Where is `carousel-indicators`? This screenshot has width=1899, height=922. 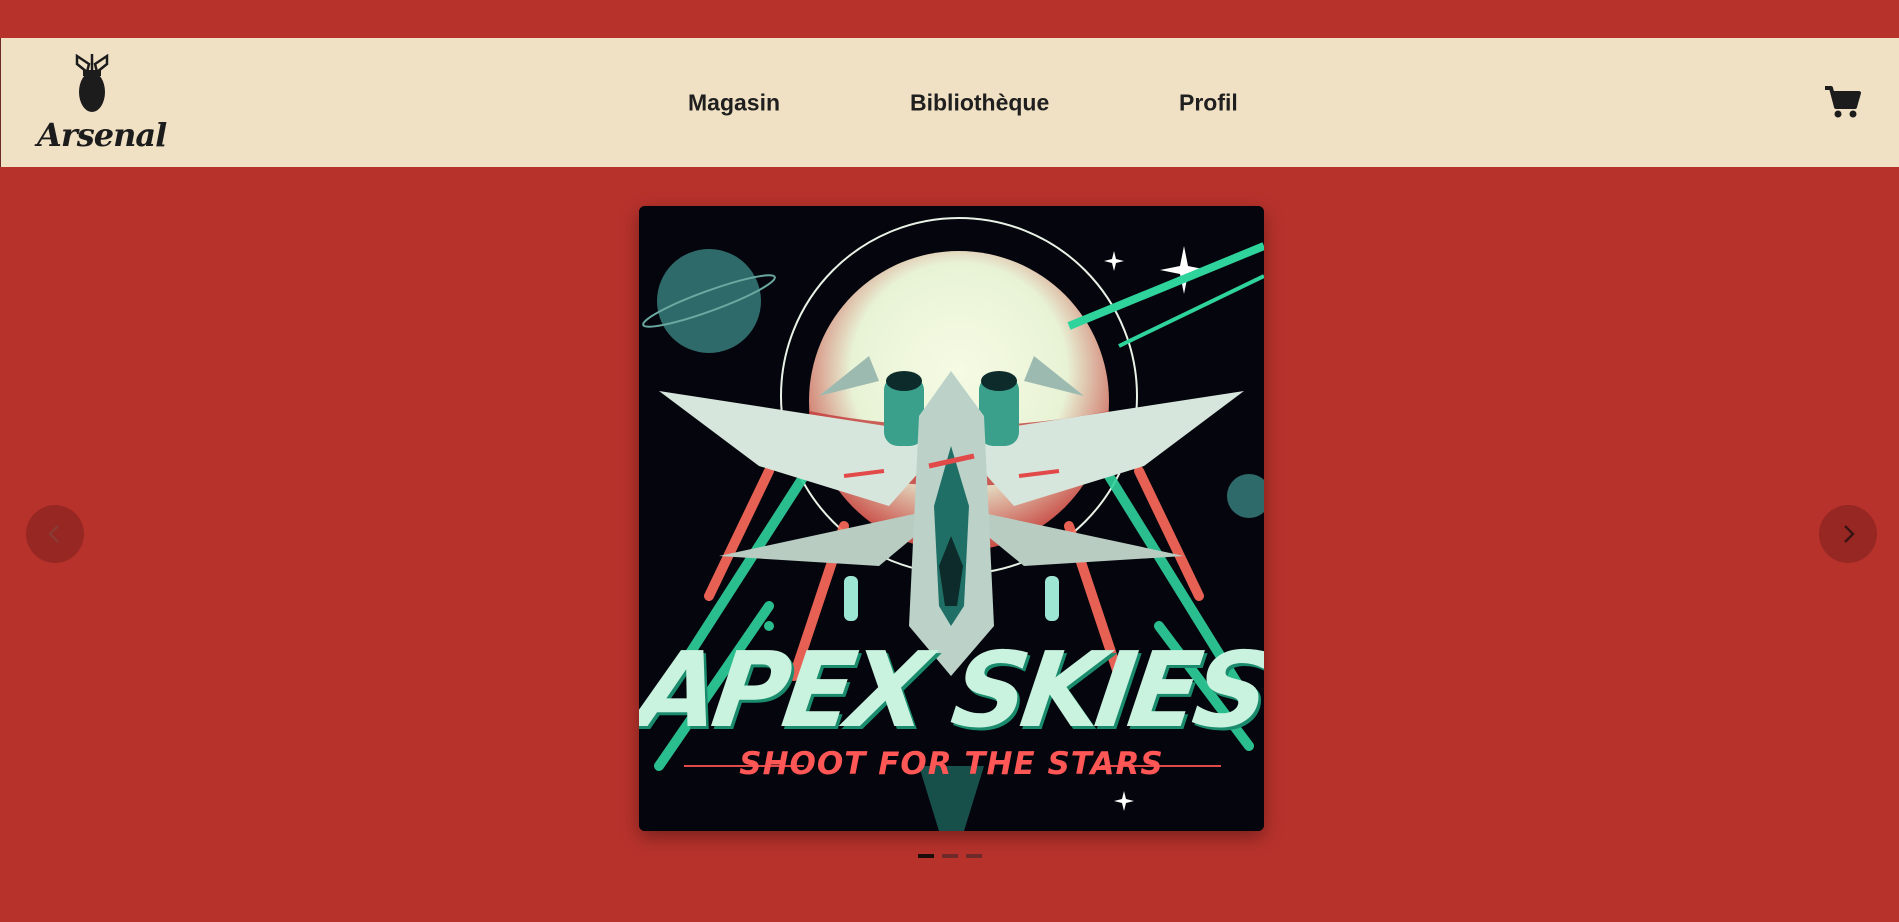
carousel-indicators is located at coordinates (950, 856).